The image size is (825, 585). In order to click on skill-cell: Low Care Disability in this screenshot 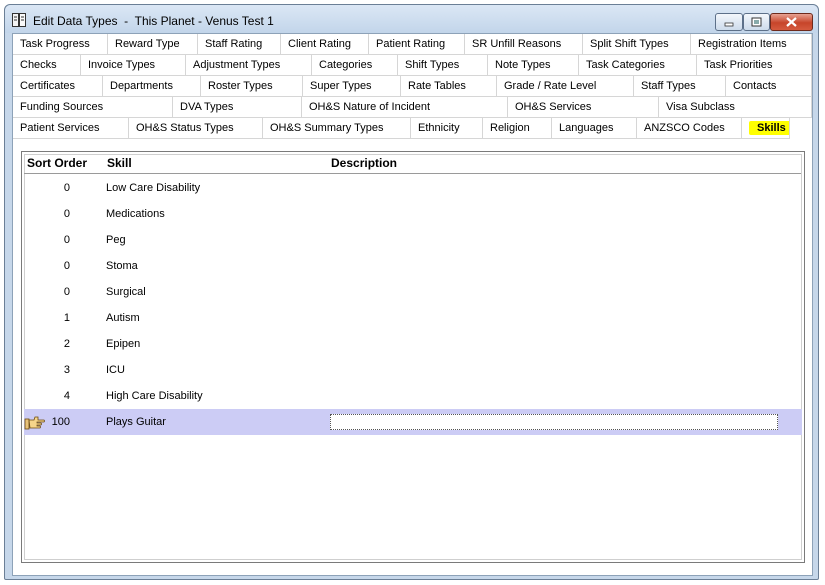, I will do `click(153, 188)`.